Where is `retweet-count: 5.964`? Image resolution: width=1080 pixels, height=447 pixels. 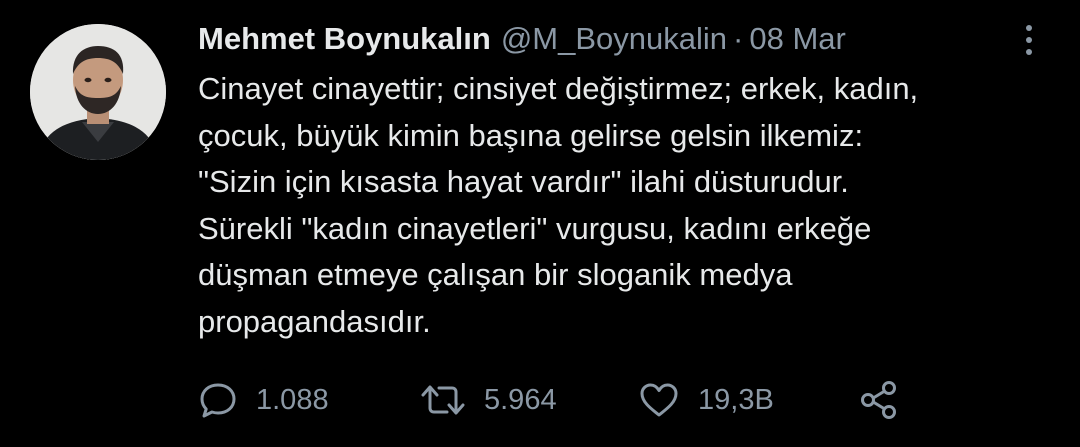 retweet-count: 5.964 is located at coordinates (520, 399).